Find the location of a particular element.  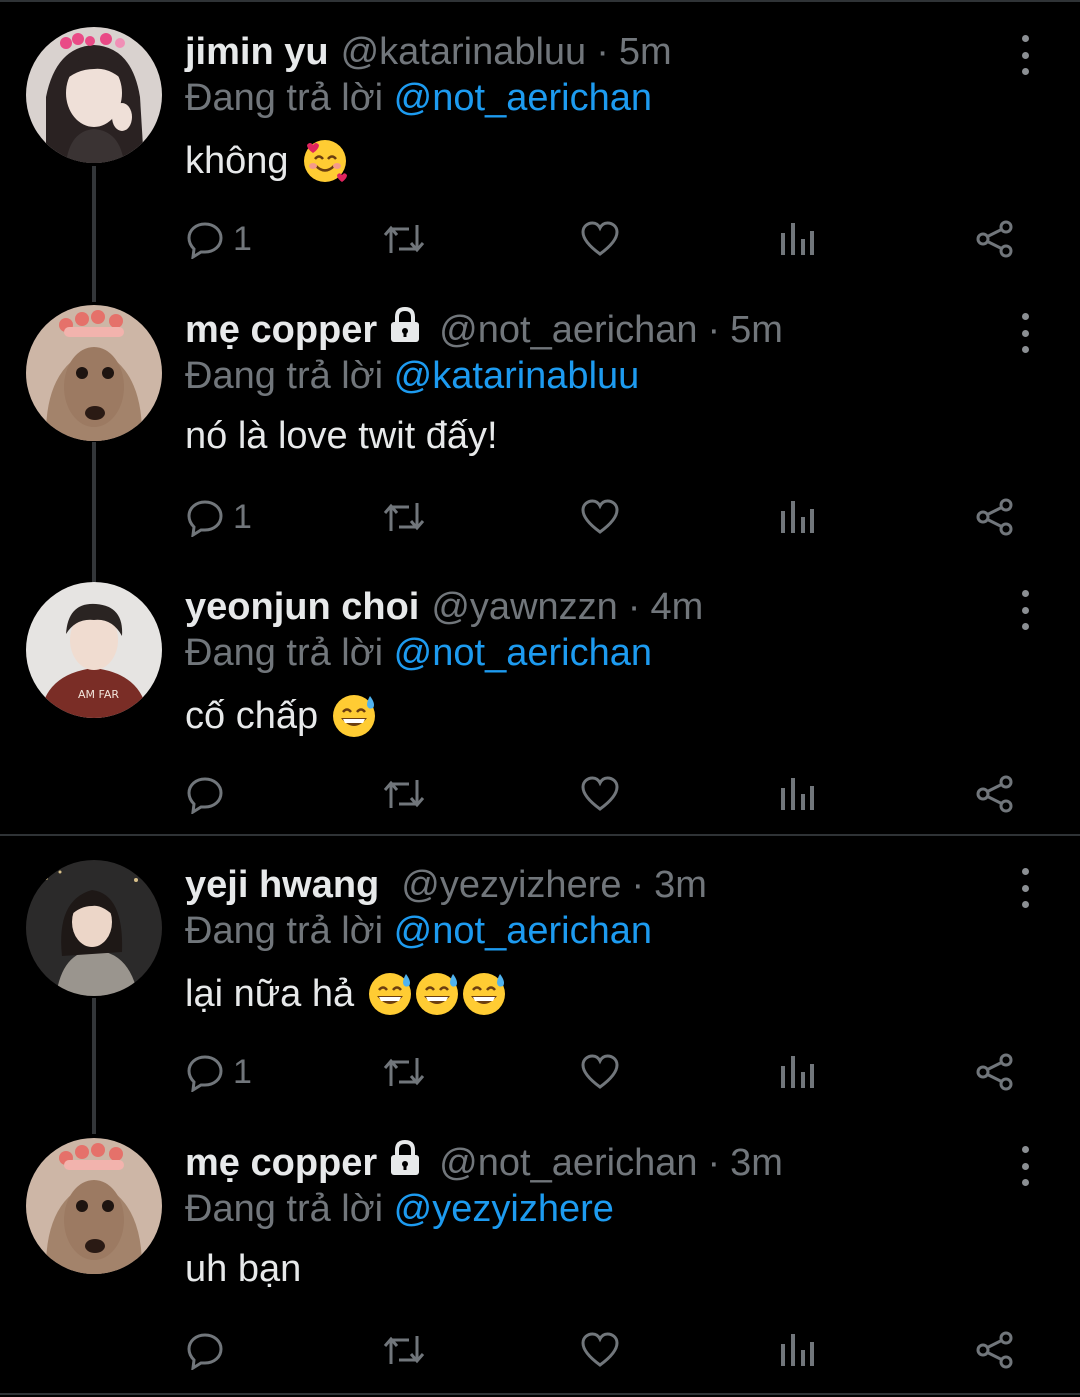

reply-mention: @katarinabluu is located at coordinates (517, 376).